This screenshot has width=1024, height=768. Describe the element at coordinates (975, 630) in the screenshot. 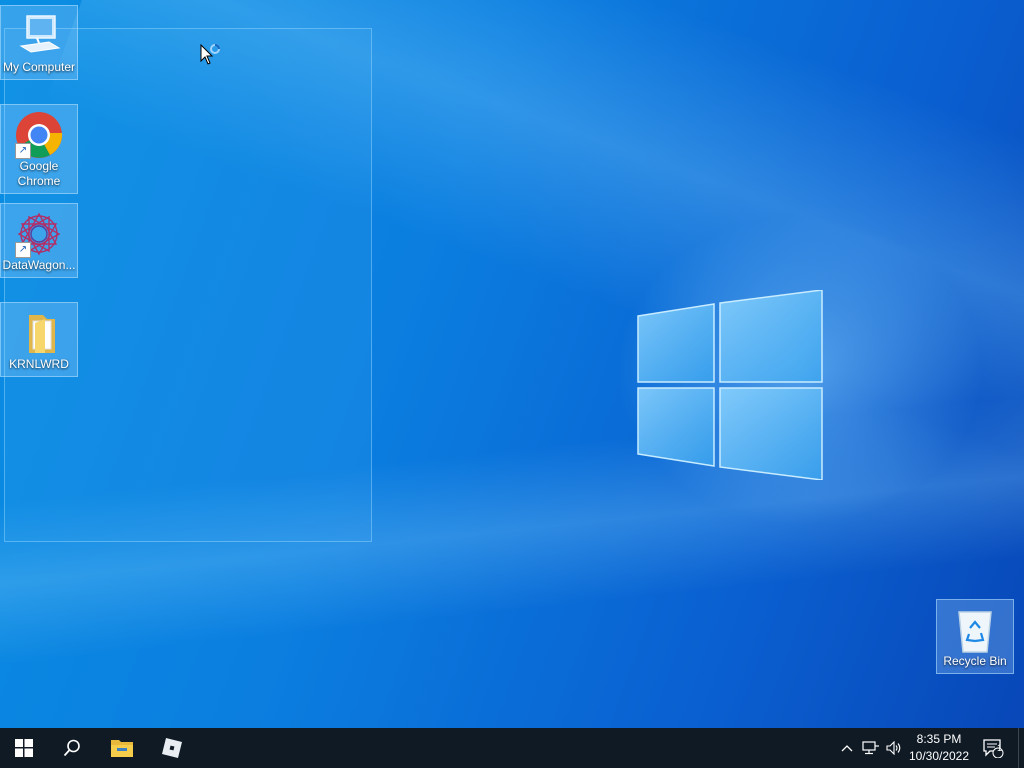

I see `recycle-bin-icon` at that location.